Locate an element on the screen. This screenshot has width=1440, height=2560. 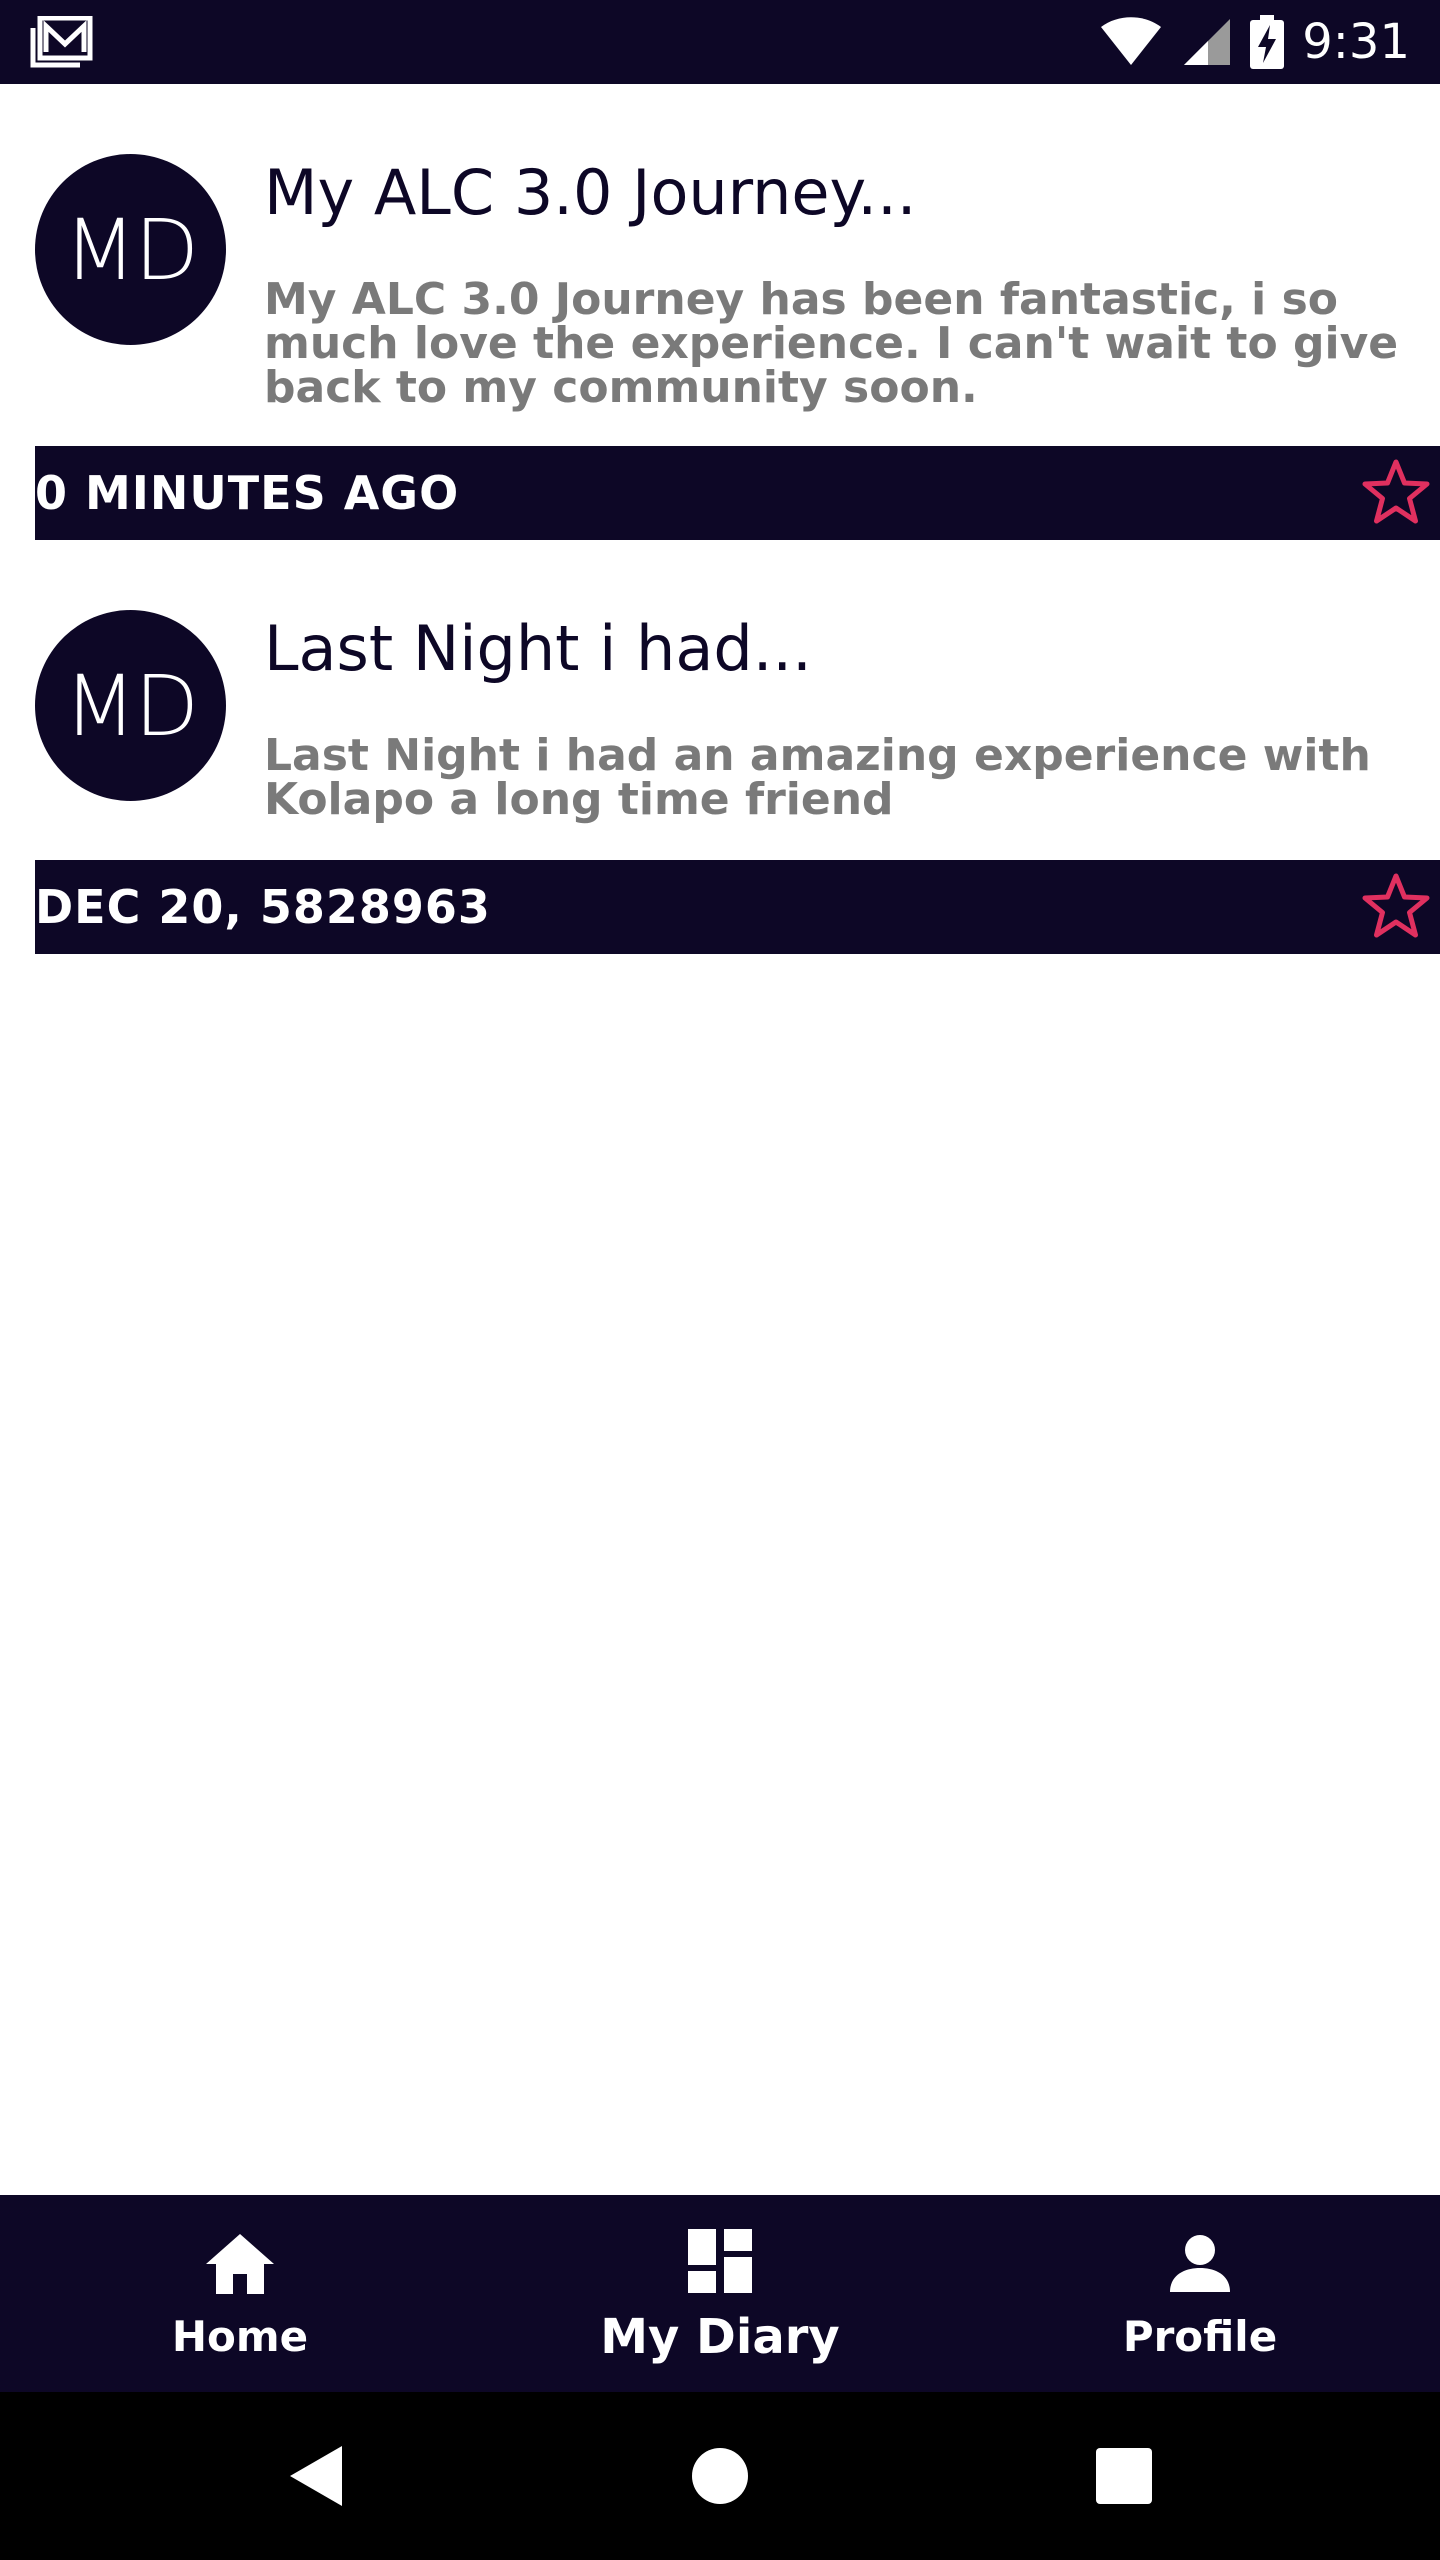
signal-icon is located at coordinates (1207, 42).